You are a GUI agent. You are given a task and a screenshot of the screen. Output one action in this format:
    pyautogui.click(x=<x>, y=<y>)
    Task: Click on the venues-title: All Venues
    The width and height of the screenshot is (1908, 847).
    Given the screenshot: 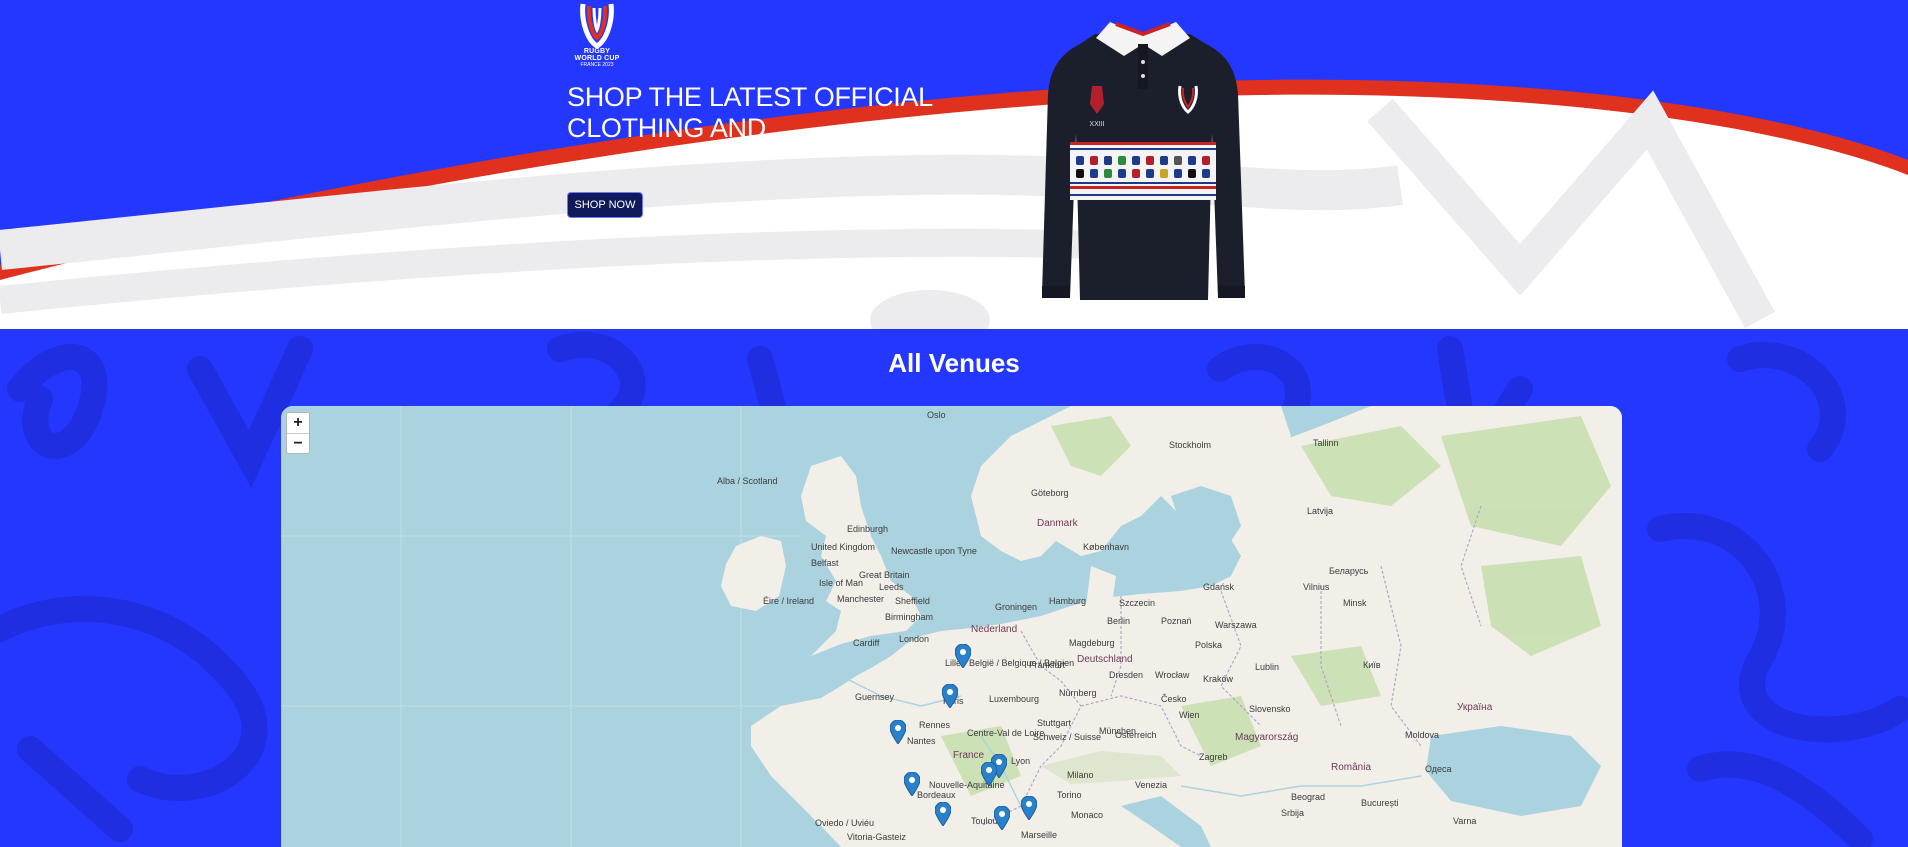 What is the action you would take?
    pyautogui.click(x=954, y=363)
    